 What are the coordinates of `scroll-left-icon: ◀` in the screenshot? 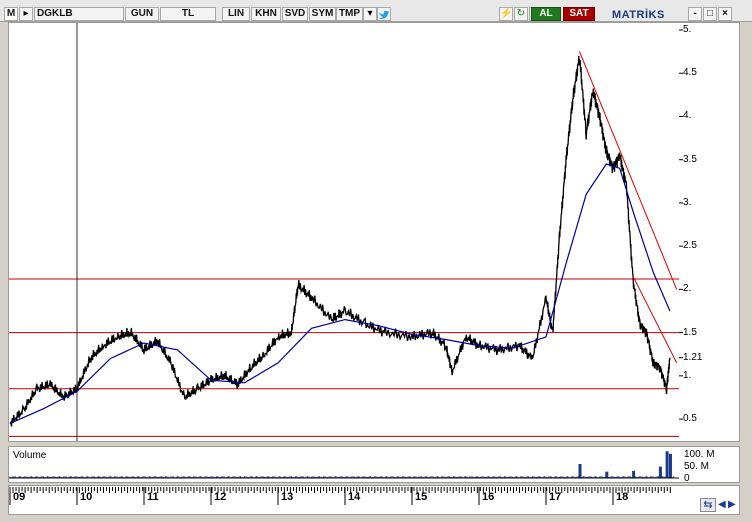 It's located at (723, 505).